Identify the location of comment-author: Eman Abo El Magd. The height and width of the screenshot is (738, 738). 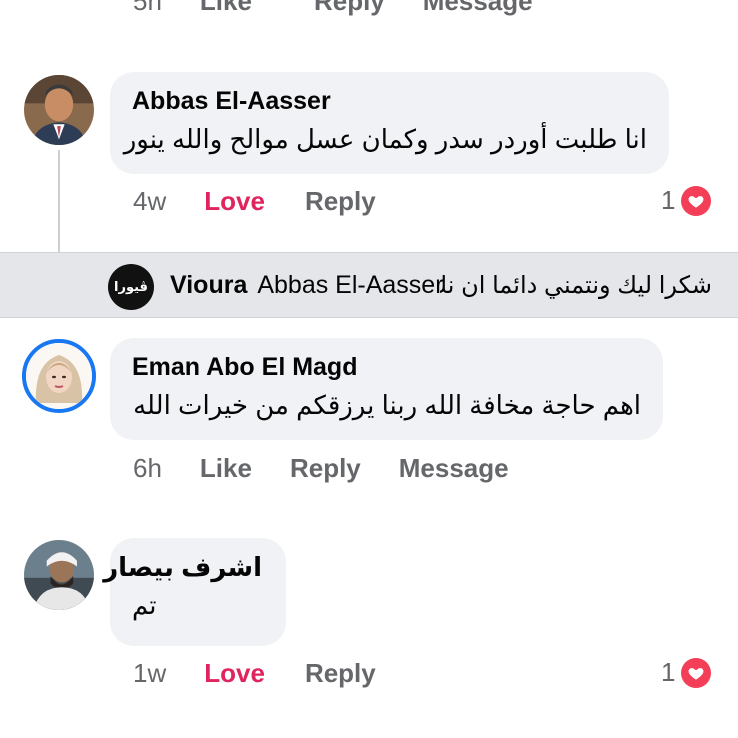
(386, 367).